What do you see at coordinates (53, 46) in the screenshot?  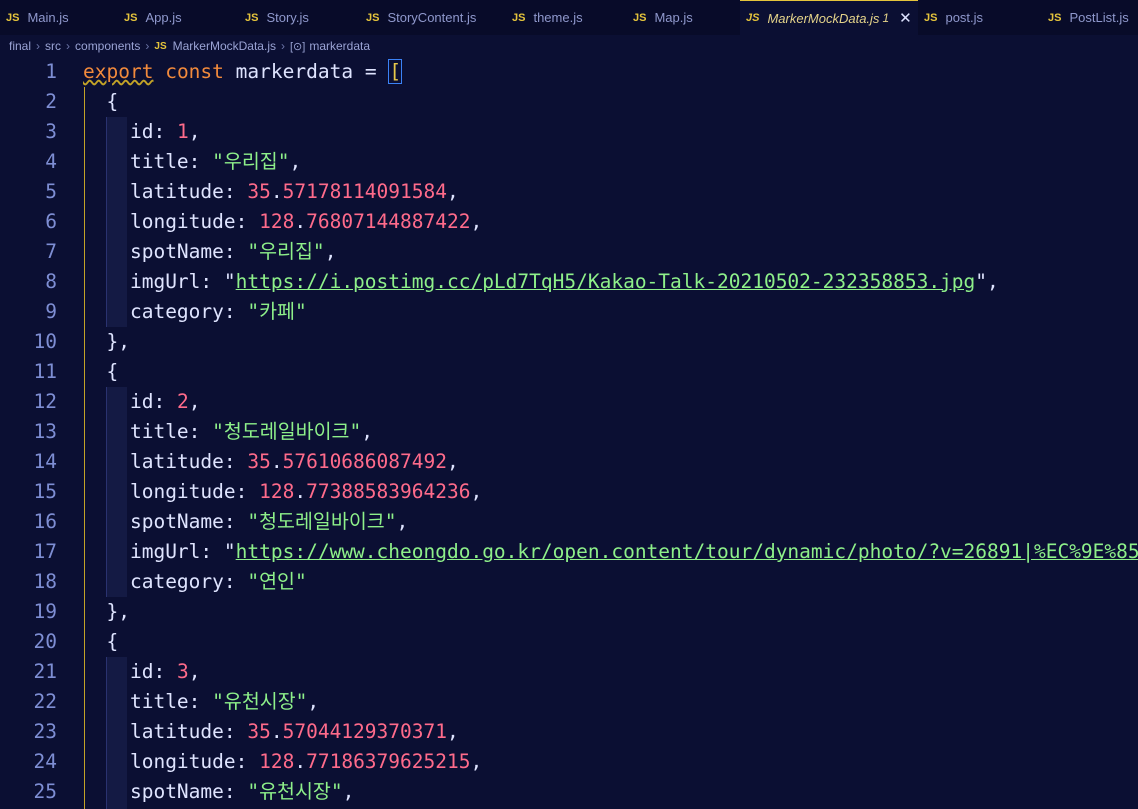 I see `breadcrumb-folder: src` at bounding box center [53, 46].